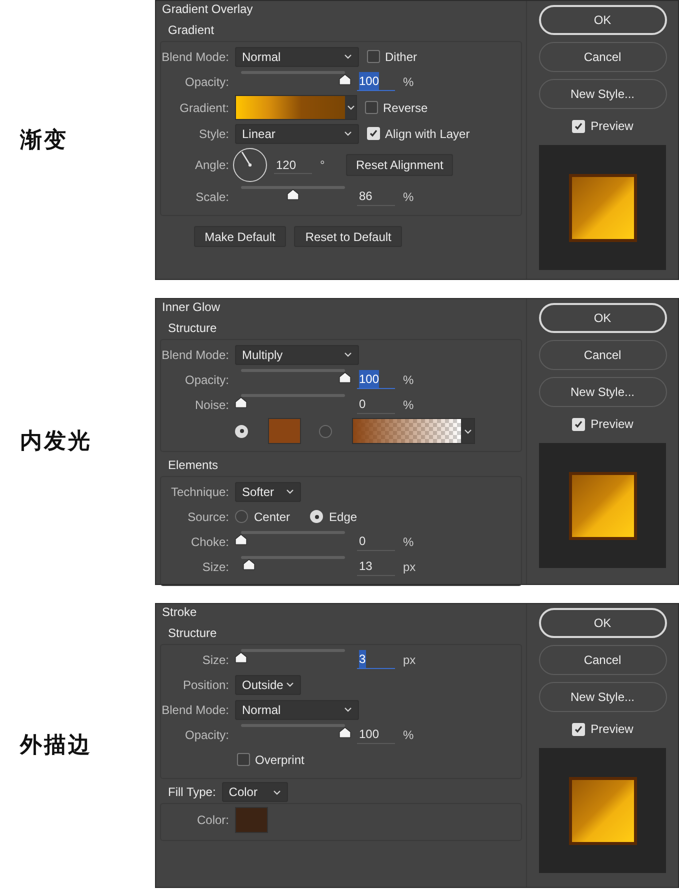 This screenshot has height=895, width=679. What do you see at coordinates (179, 612) in the screenshot?
I see `dialog-title: Stroke` at bounding box center [179, 612].